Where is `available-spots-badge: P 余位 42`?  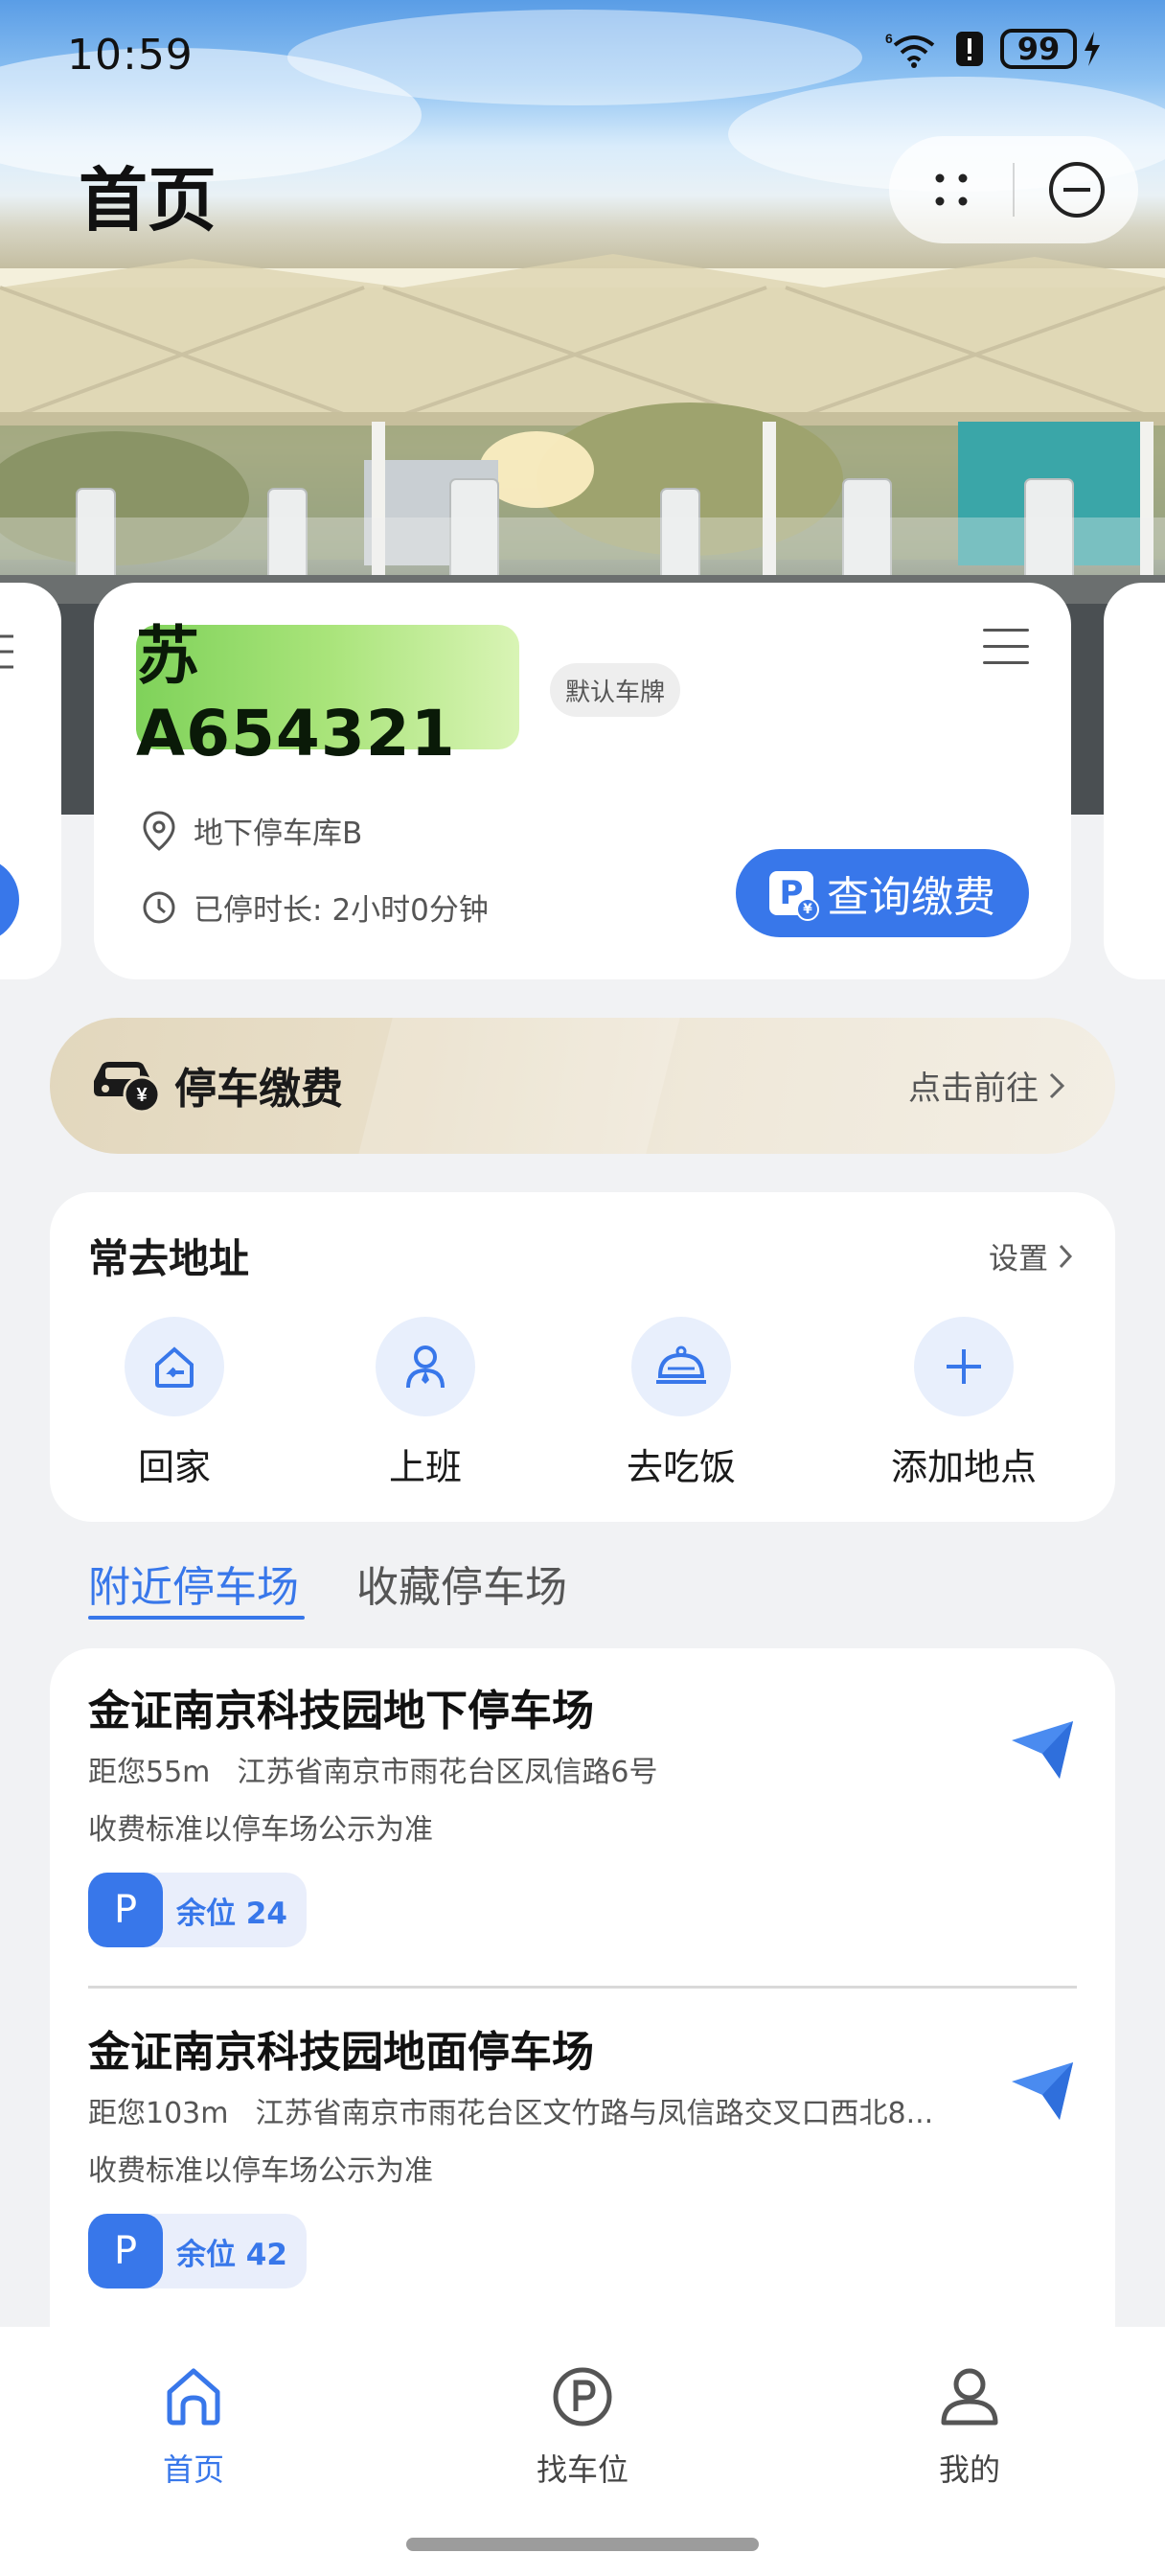 available-spots-badge: P 余位 42 is located at coordinates (197, 2251).